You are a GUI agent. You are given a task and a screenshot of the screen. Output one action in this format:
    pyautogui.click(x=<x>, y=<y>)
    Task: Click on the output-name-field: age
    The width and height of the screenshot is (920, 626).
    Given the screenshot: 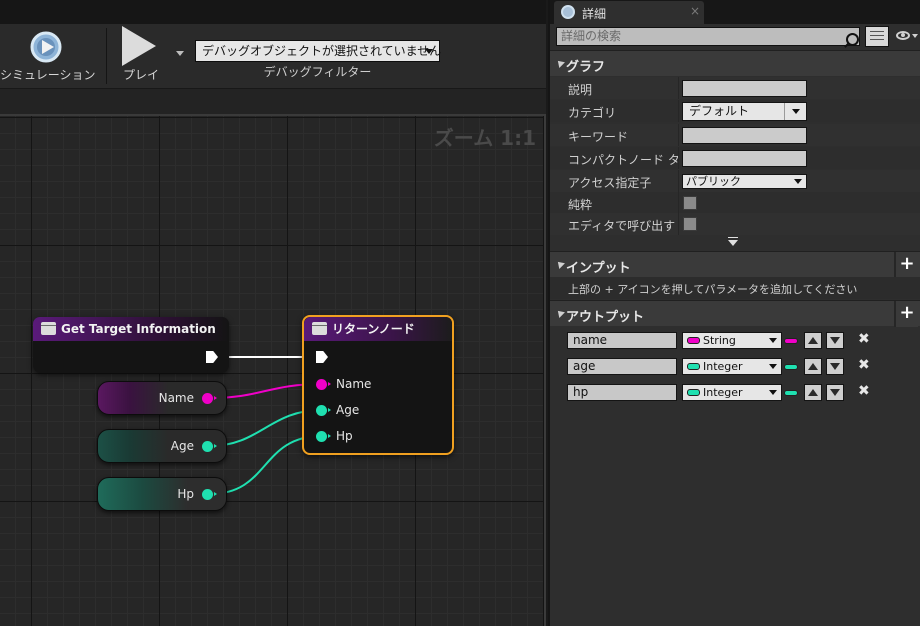 What is the action you would take?
    pyautogui.click(x=622, y=366)
    